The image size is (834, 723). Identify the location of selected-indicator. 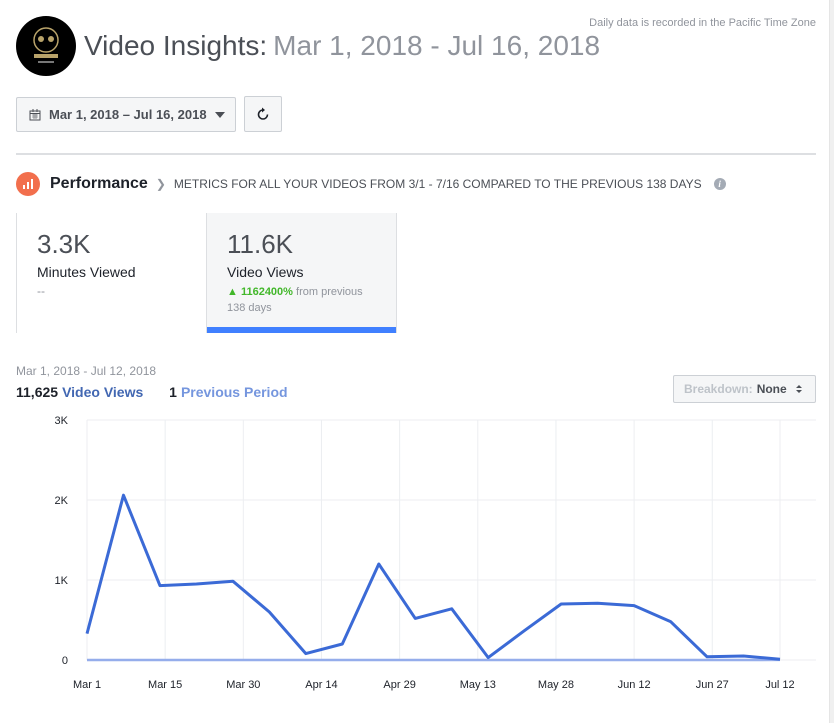
(301, 330).